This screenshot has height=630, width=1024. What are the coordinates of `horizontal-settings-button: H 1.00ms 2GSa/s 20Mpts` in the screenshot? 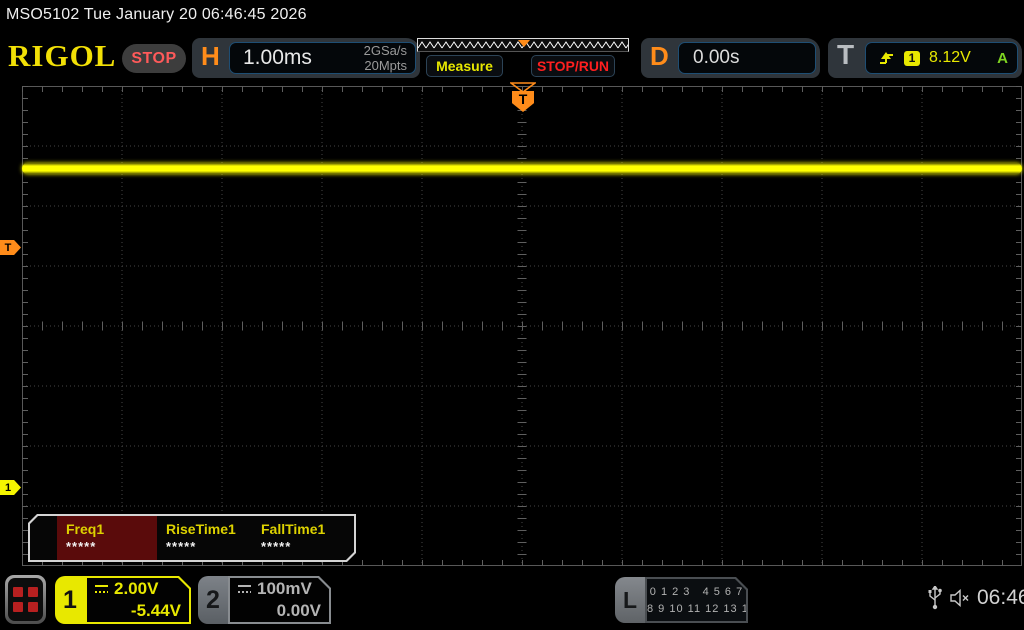 It's located at (306, 58).